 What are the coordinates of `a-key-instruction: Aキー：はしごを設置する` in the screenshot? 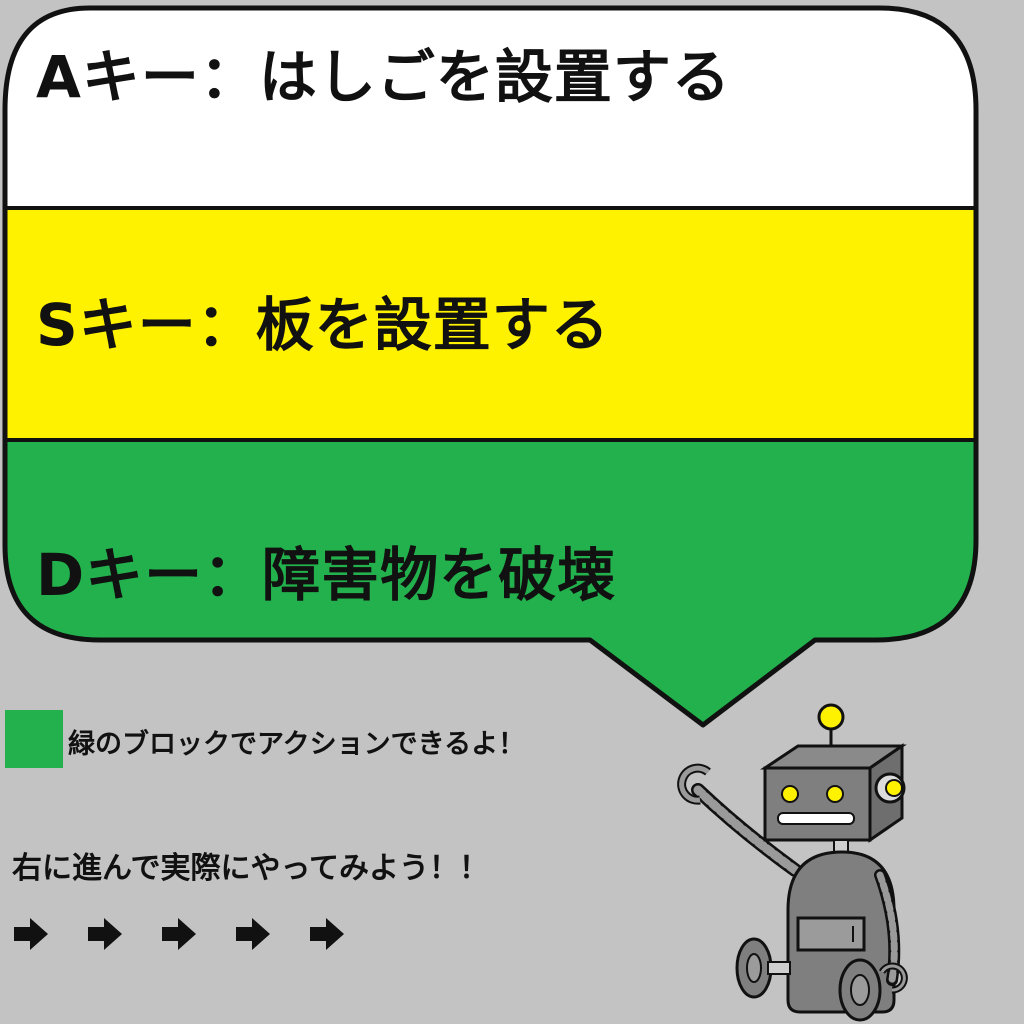 It's located at (383, 77).